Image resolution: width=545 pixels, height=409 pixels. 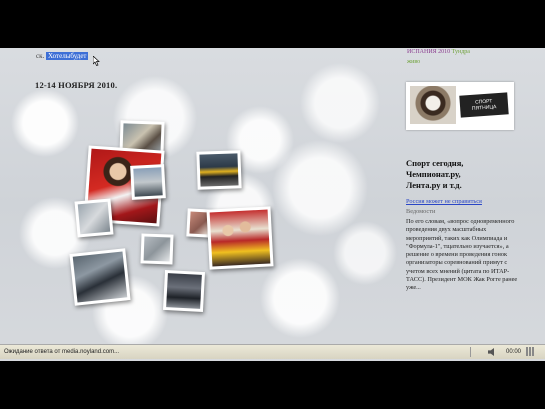 What do you see at coordinates (530, 351) in the screenshot?
I see `volume-bars-icon` at bounding box center [530, 351].